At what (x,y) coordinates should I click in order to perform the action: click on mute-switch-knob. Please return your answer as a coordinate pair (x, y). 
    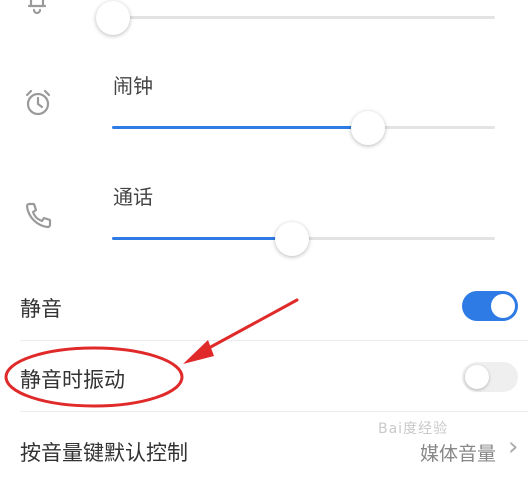
    Looking at the image, I should click on (503, 306).